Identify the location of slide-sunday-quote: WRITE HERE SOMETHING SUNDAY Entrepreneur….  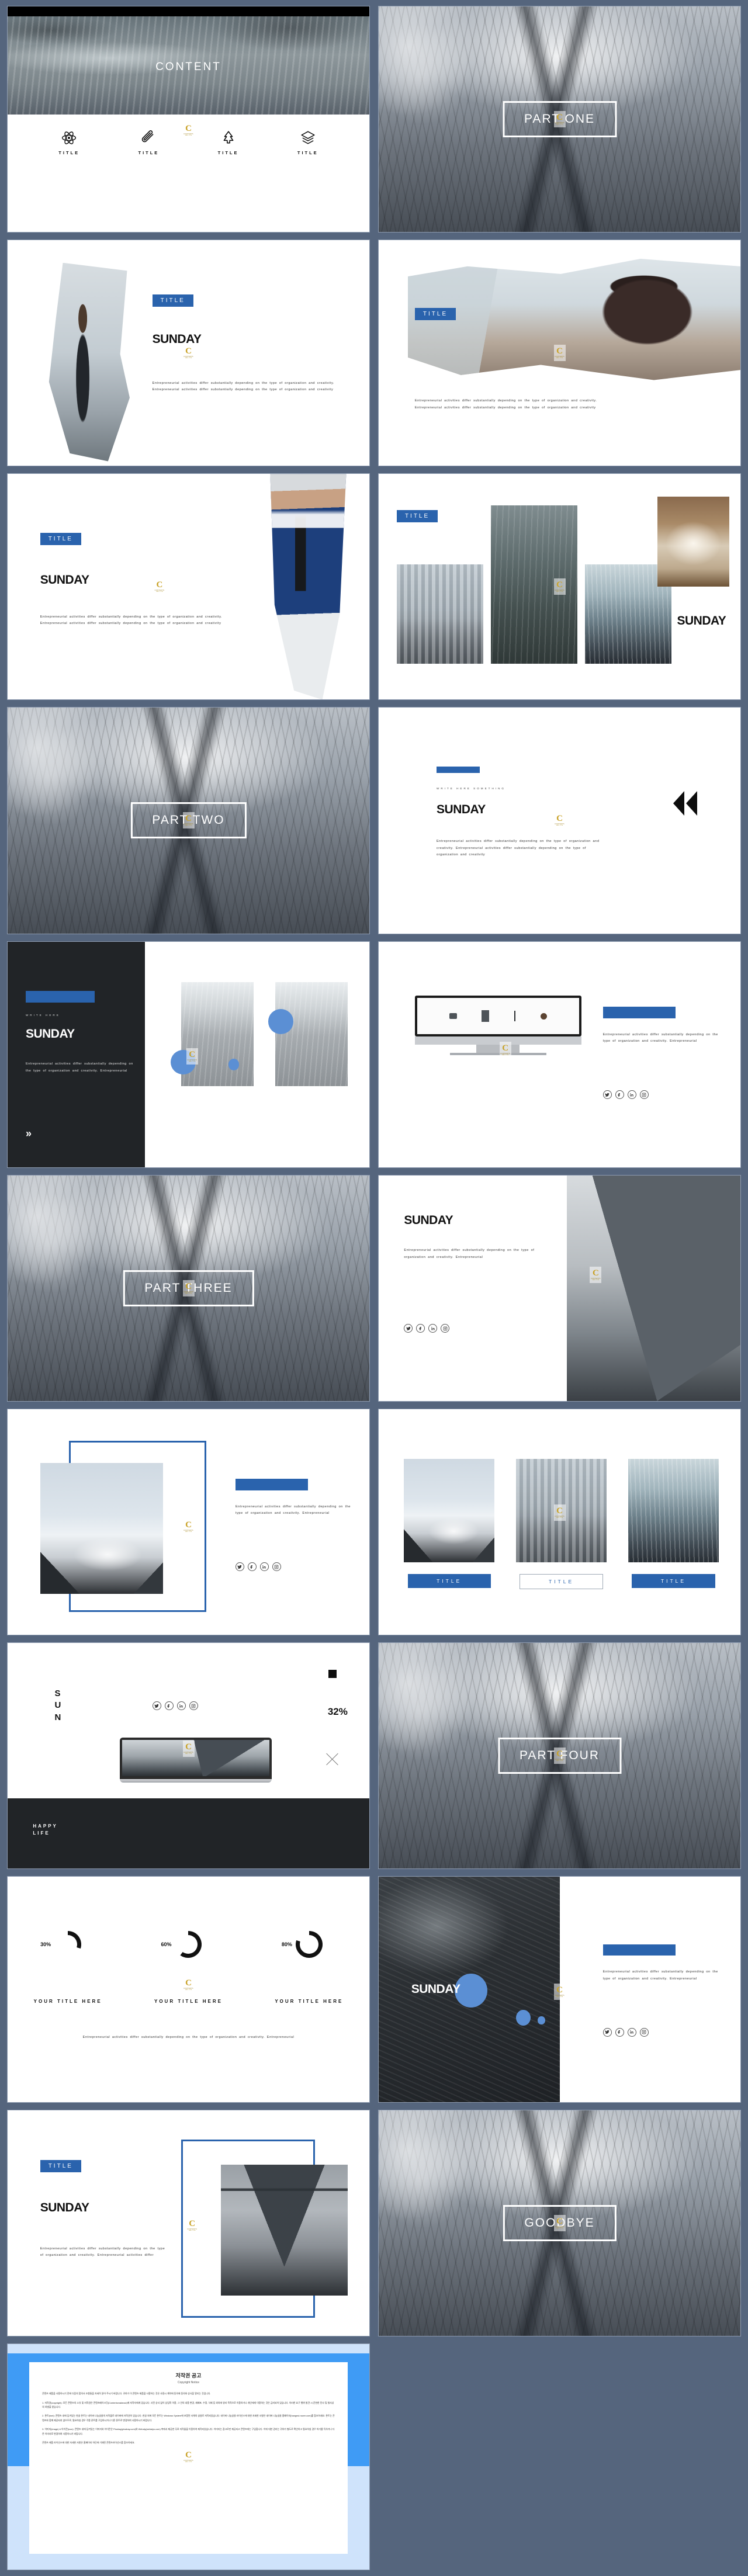
(559, 820).